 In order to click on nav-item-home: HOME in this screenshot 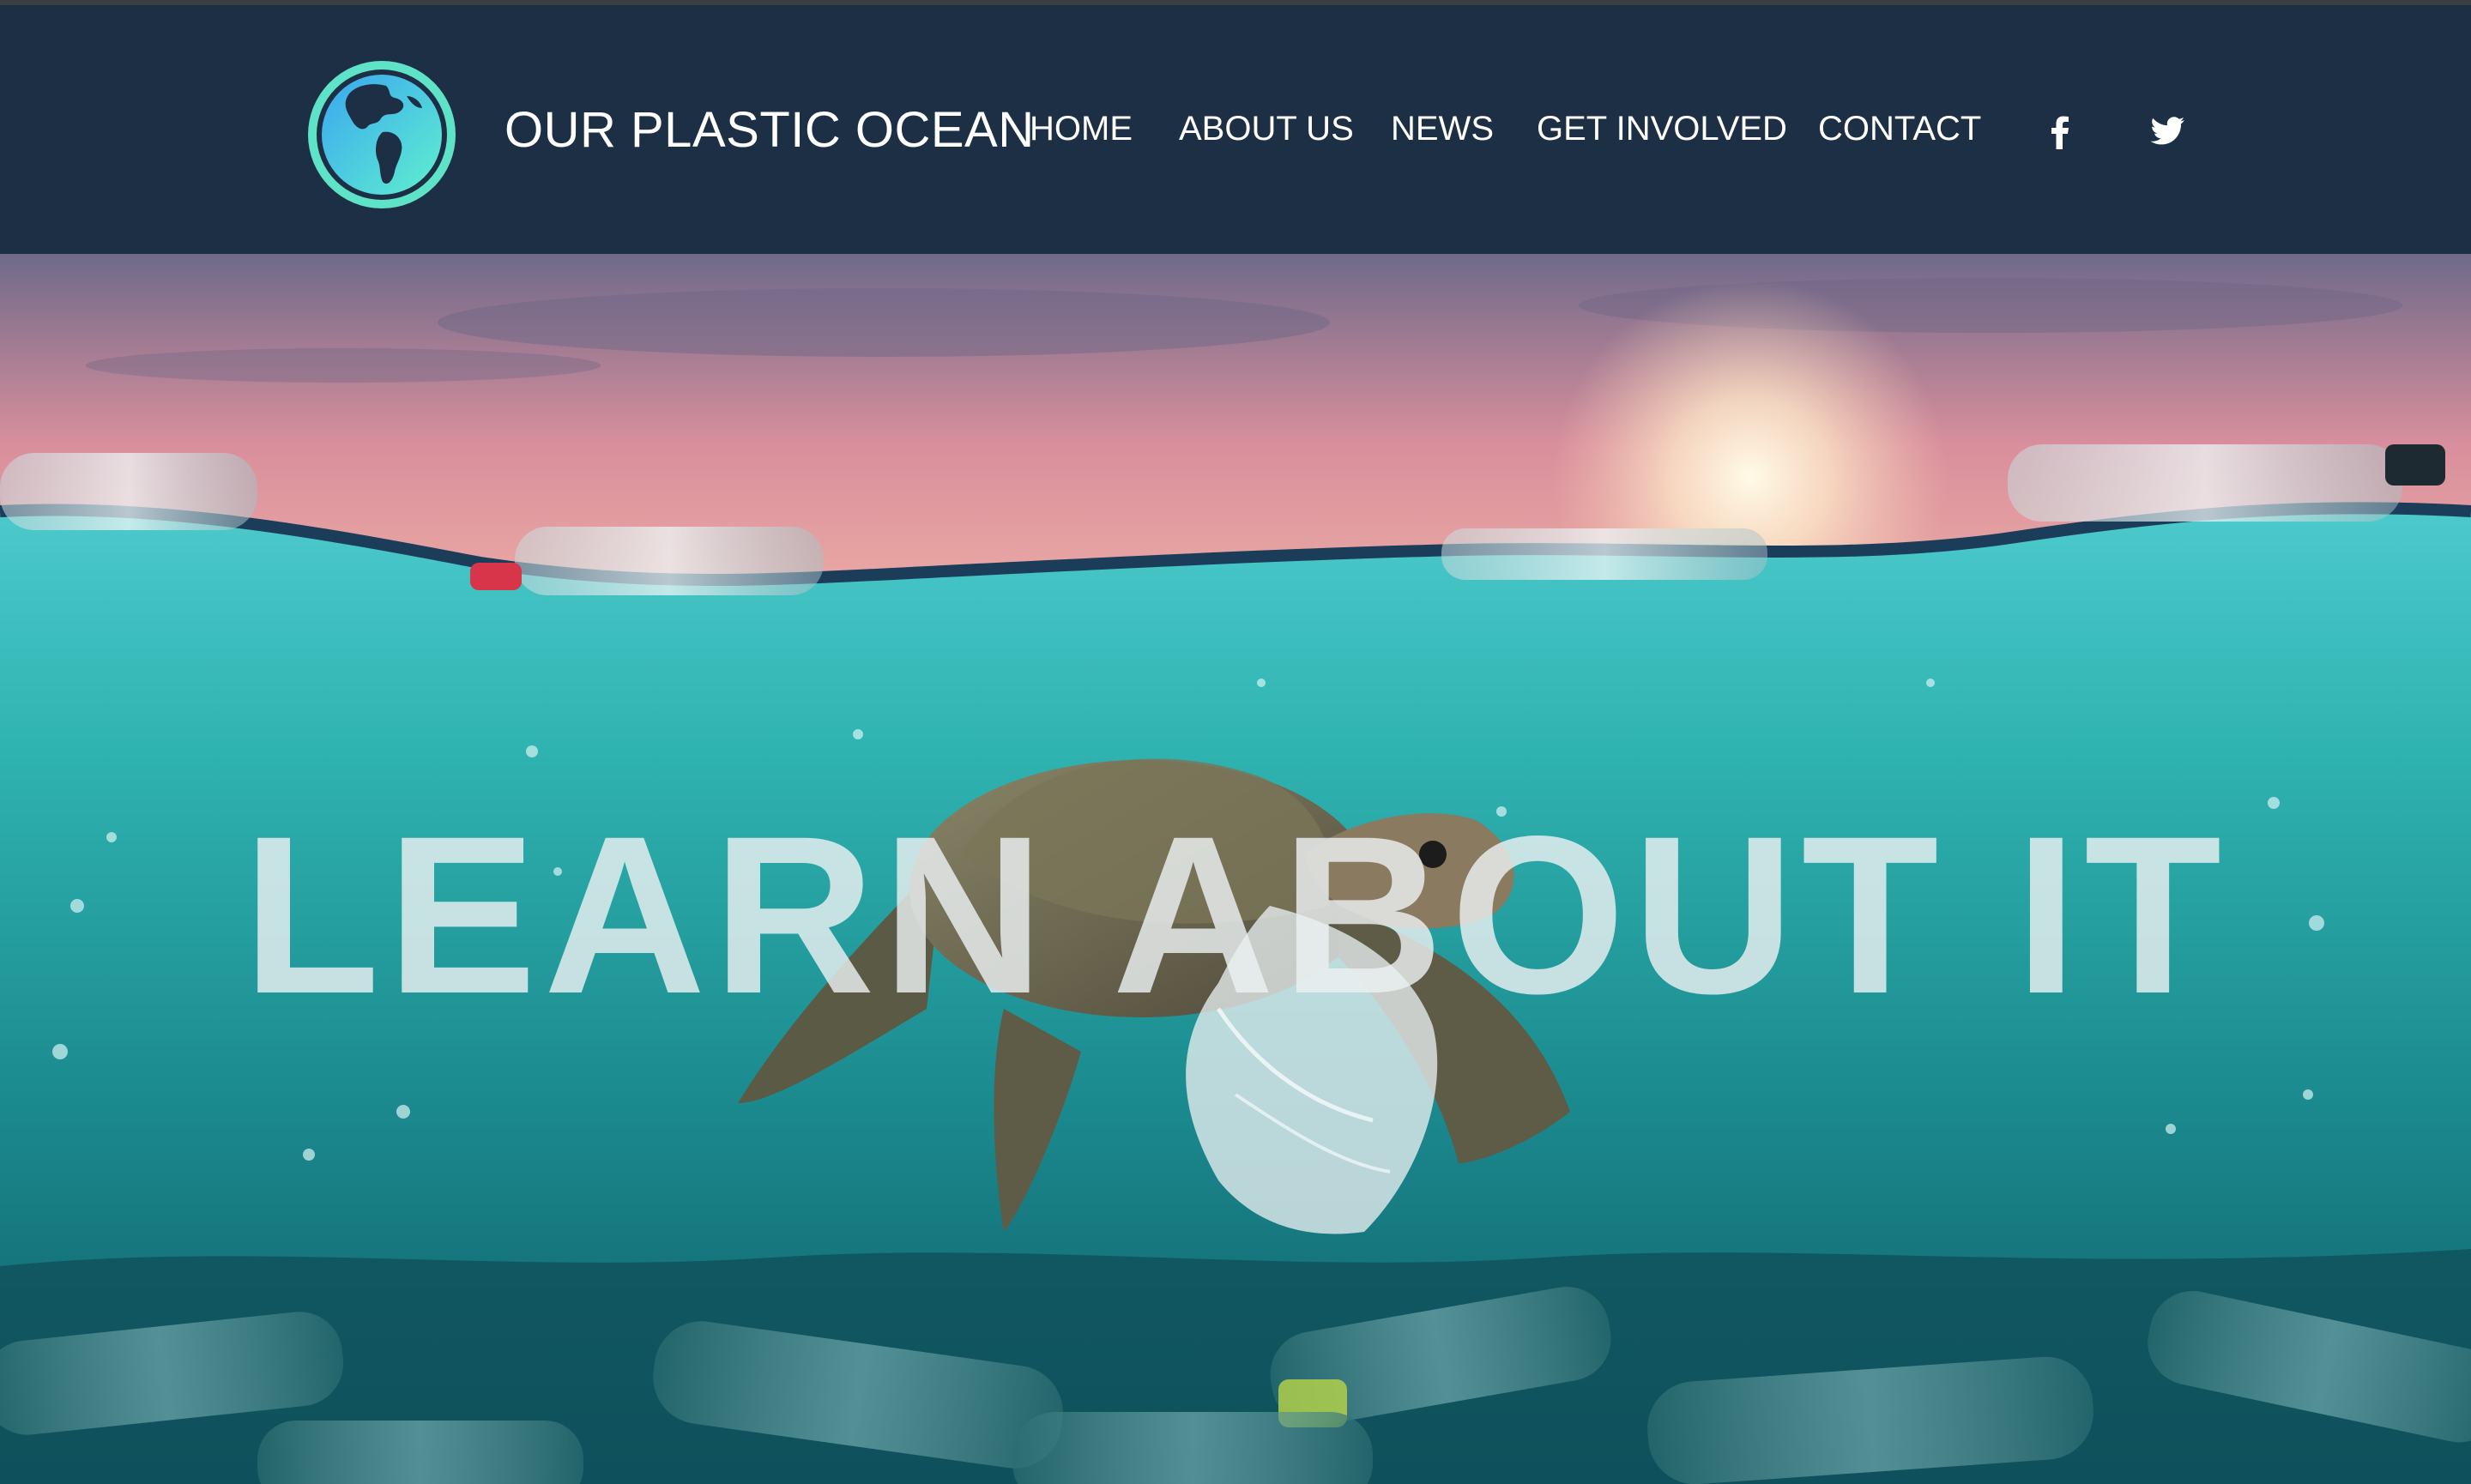, I will do `click(1081, 129)`.